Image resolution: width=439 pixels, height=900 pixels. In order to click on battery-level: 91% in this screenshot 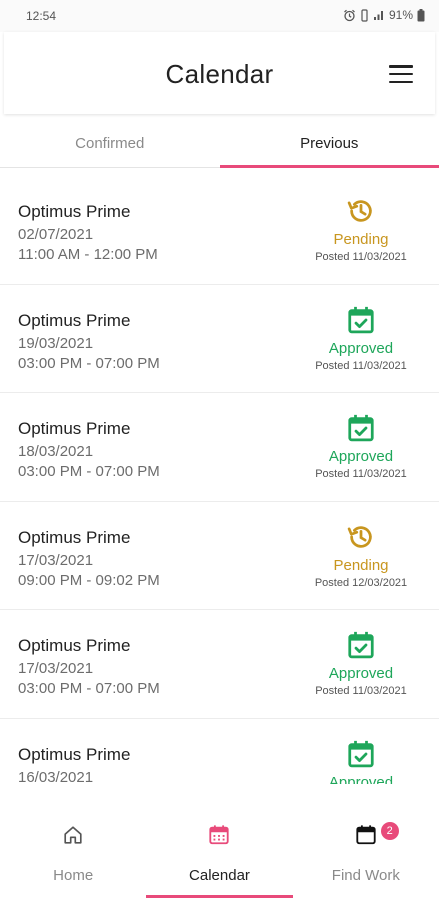, I will do `click(400, 15)`.